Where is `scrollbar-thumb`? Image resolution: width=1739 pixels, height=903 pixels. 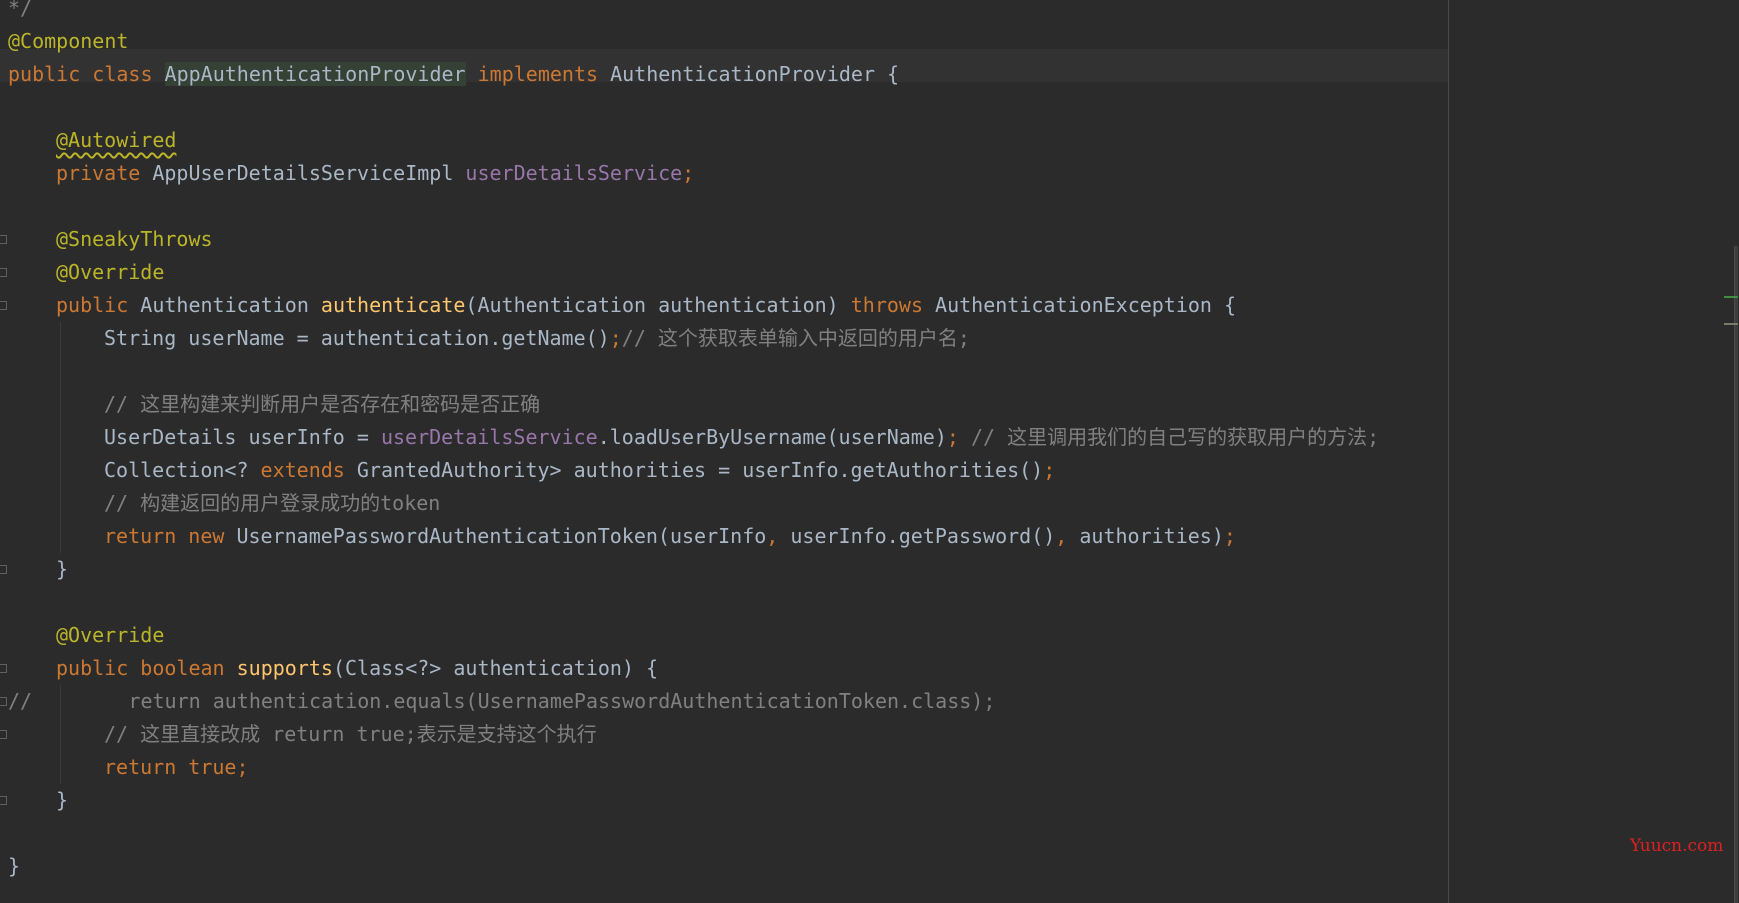
scrollbar-thumb is located at coordinates (1736, 574).